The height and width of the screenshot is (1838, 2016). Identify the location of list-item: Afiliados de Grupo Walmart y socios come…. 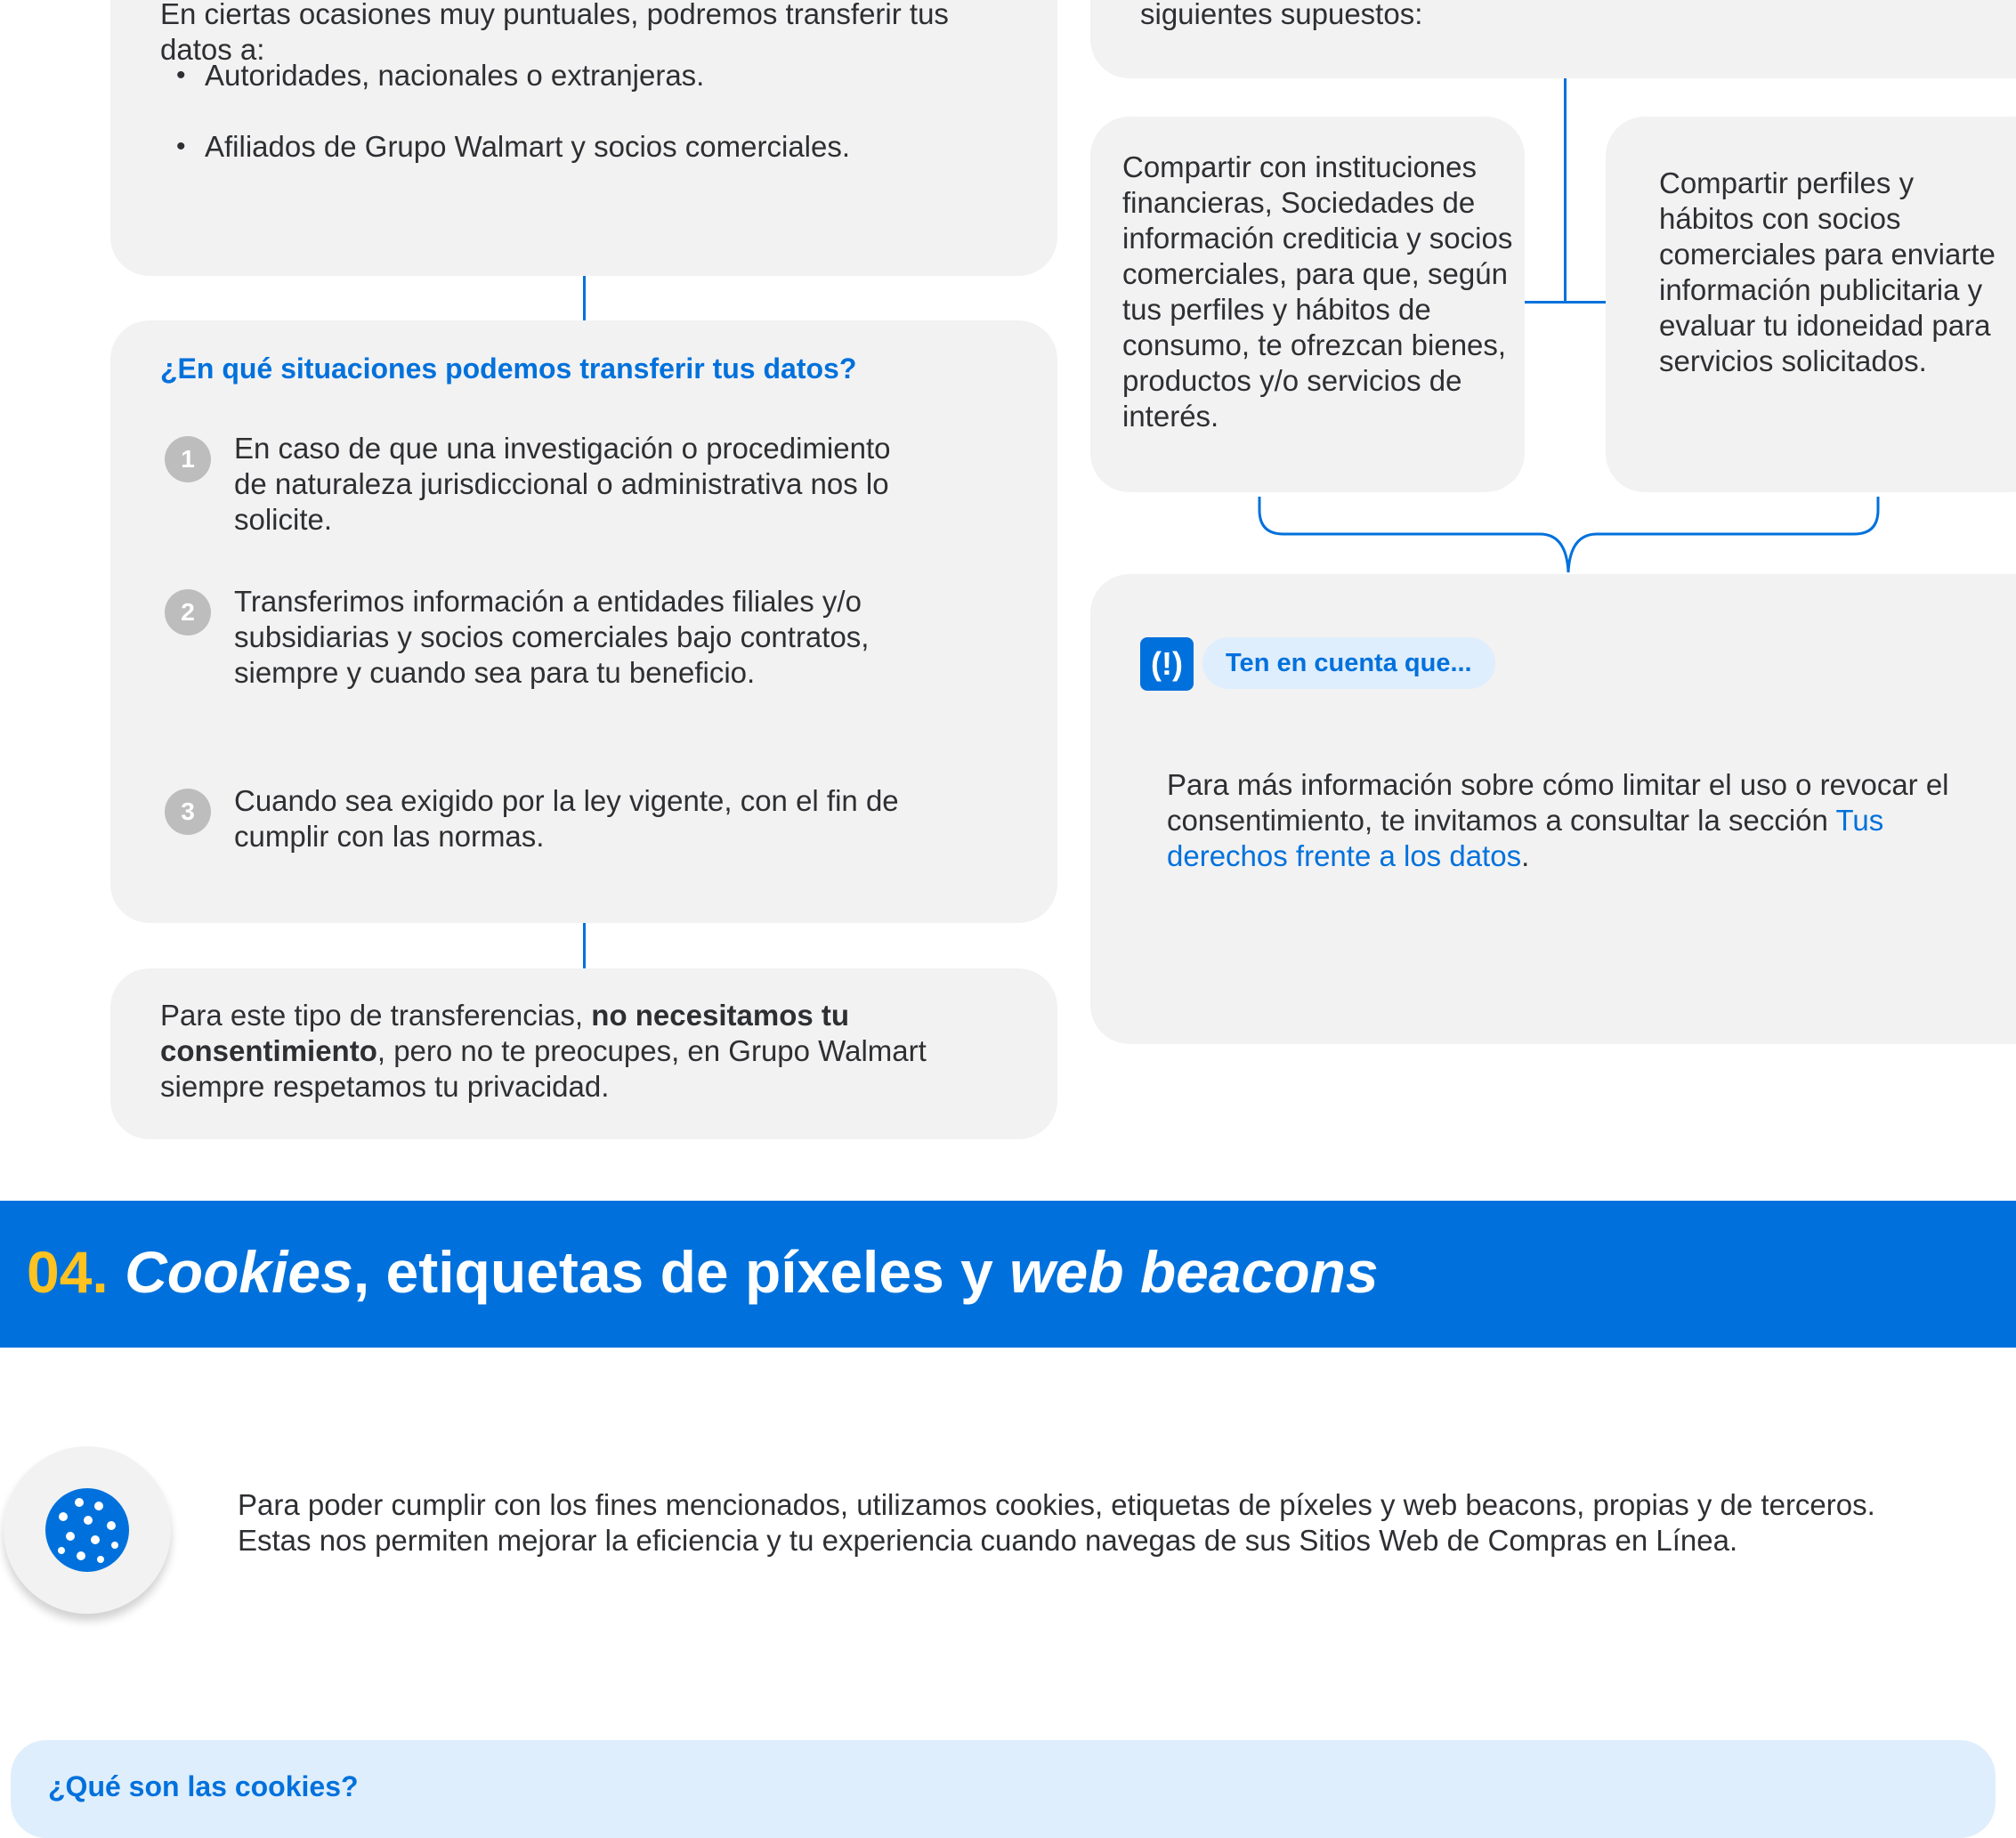
(505, 147).